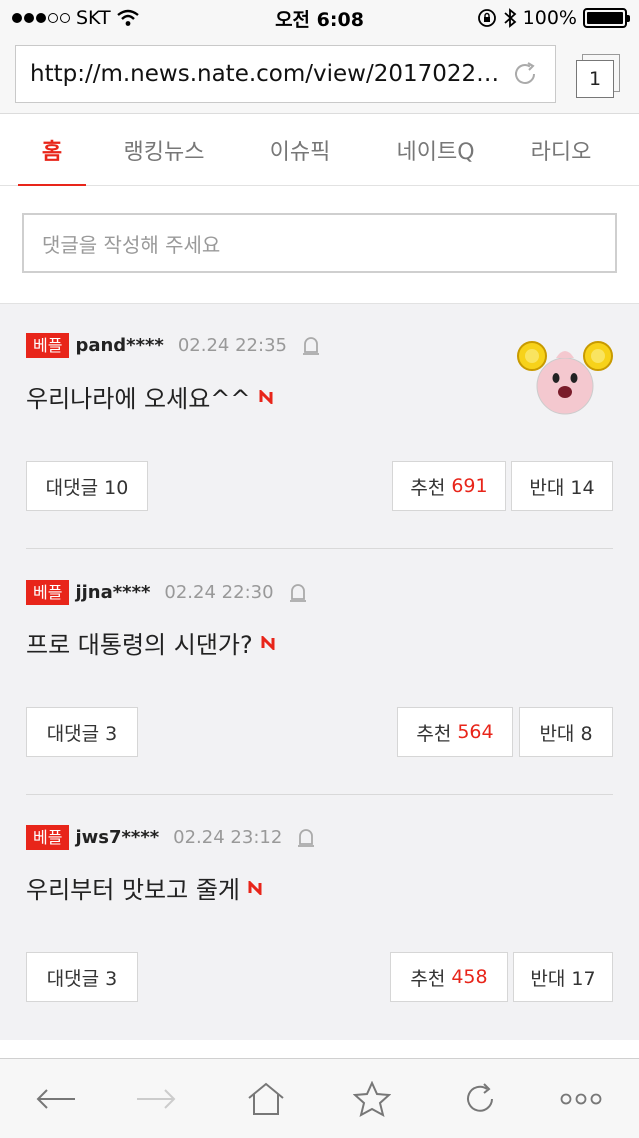 This screenshot has height=1138, width=639. Describe the element at coordinates (266, 1099) in the screenshot. I see `home-icon` at that location.